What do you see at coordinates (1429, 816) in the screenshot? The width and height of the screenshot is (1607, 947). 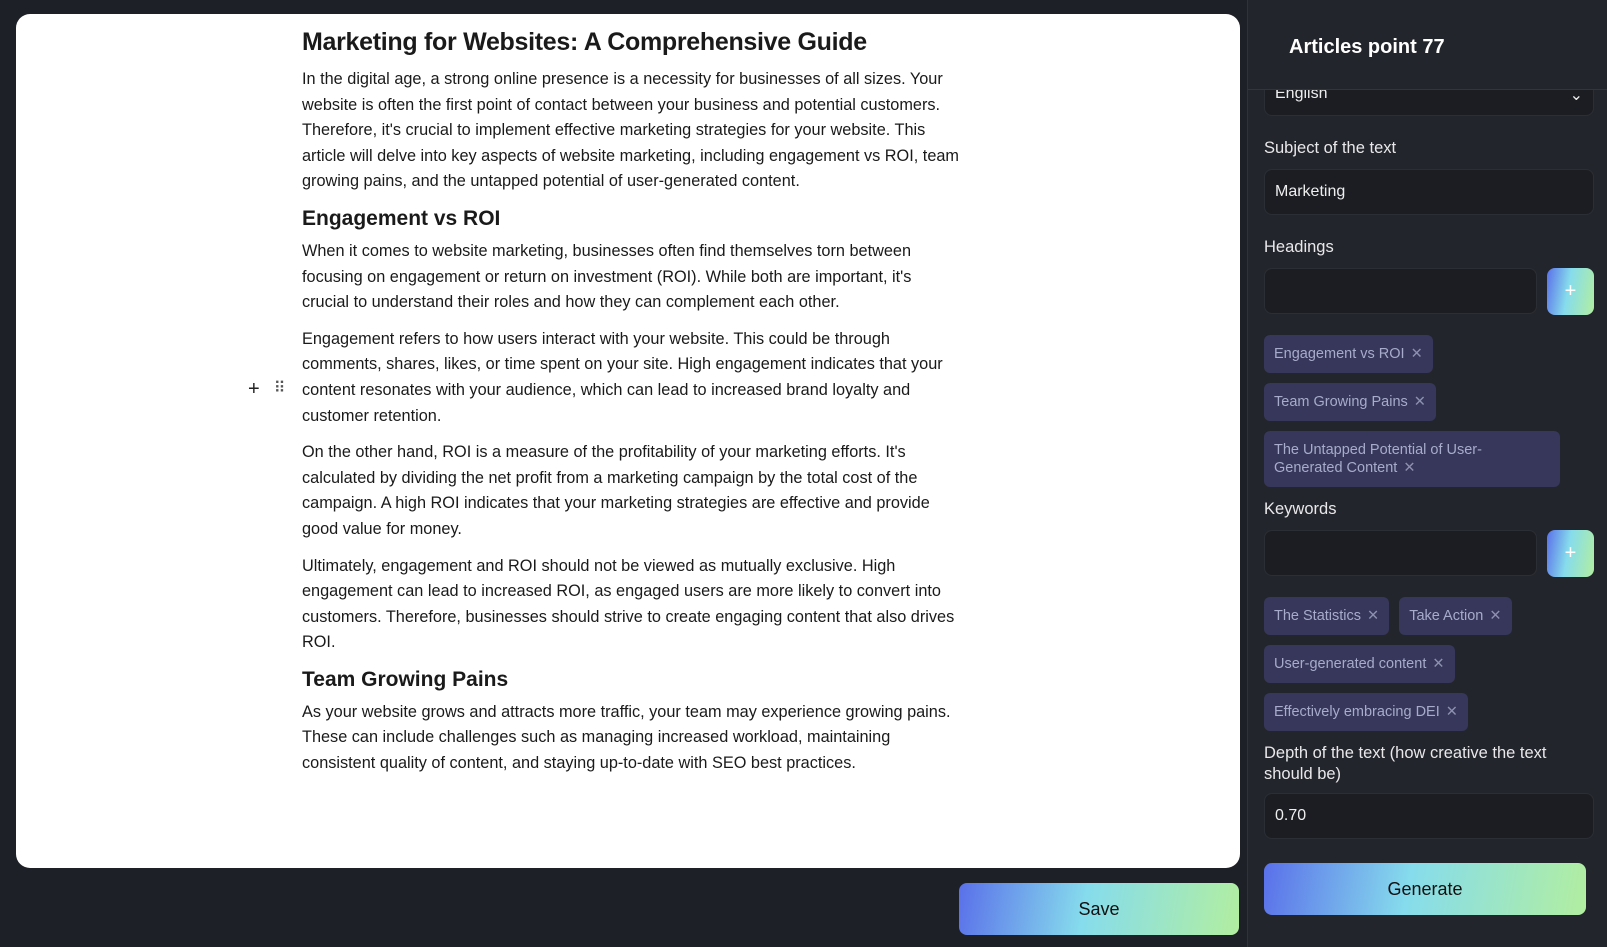 I see `depth-input: 0.70` at bounding box center [1429, 816].